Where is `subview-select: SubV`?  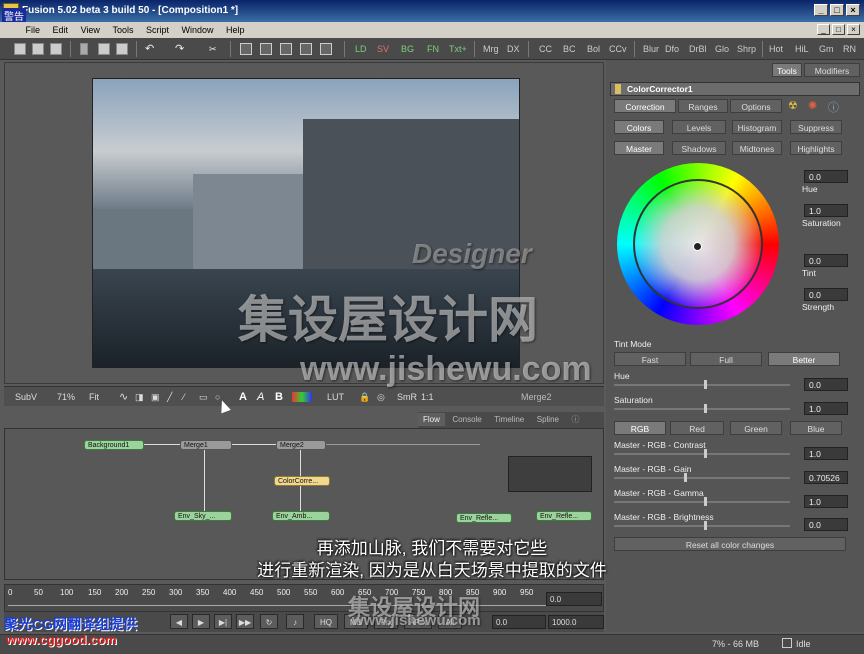 subview-select: SubV is located at coordinates (26, 397).